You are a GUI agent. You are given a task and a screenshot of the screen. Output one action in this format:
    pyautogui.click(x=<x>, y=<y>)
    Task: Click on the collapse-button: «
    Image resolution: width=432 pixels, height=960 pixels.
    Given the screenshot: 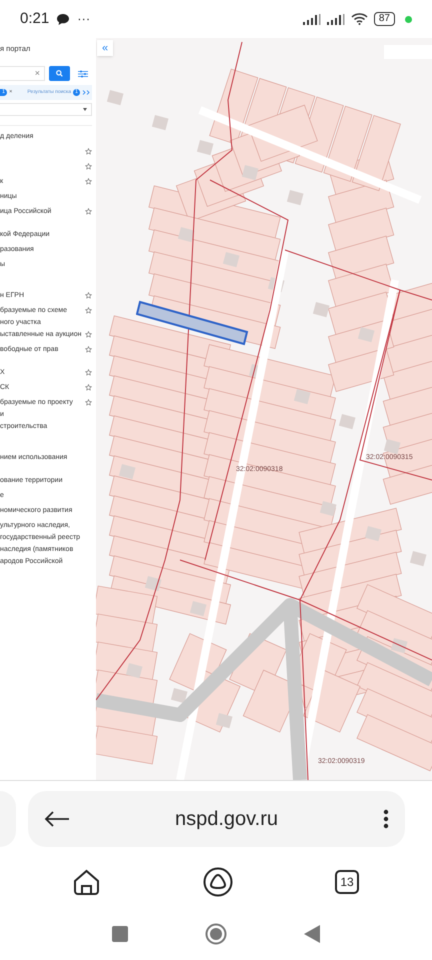 What is the action you would take?
    pyautogui.click(x=105, y=48)
    